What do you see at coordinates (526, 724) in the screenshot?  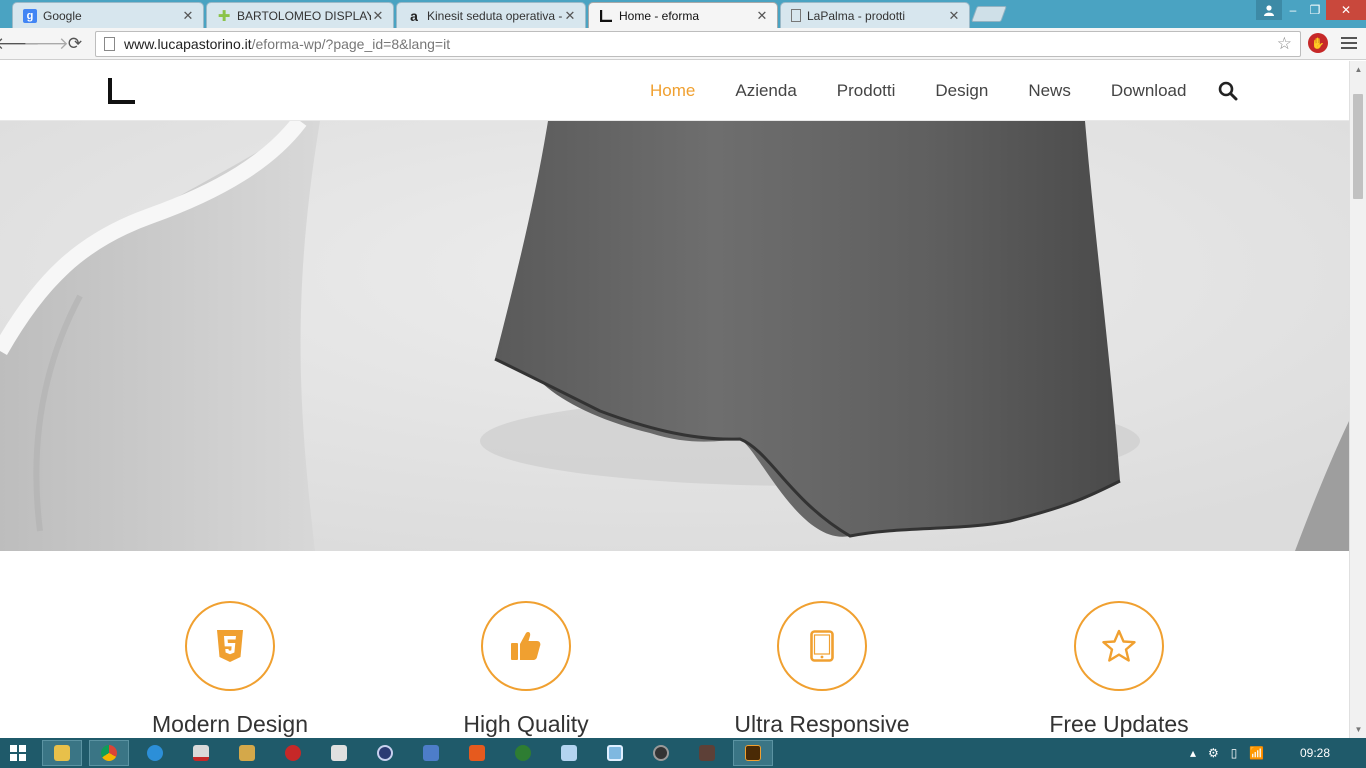 I see `feature-title: High Quality` at bounding box center [526, 724].